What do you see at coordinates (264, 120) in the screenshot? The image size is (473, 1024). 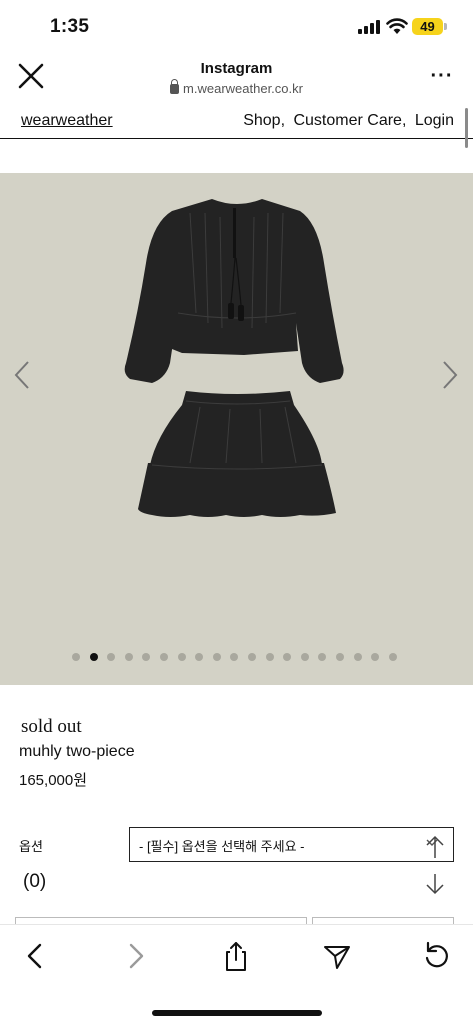 I see `nav-link-shop: Shop,` at bounding box center [264, 120].